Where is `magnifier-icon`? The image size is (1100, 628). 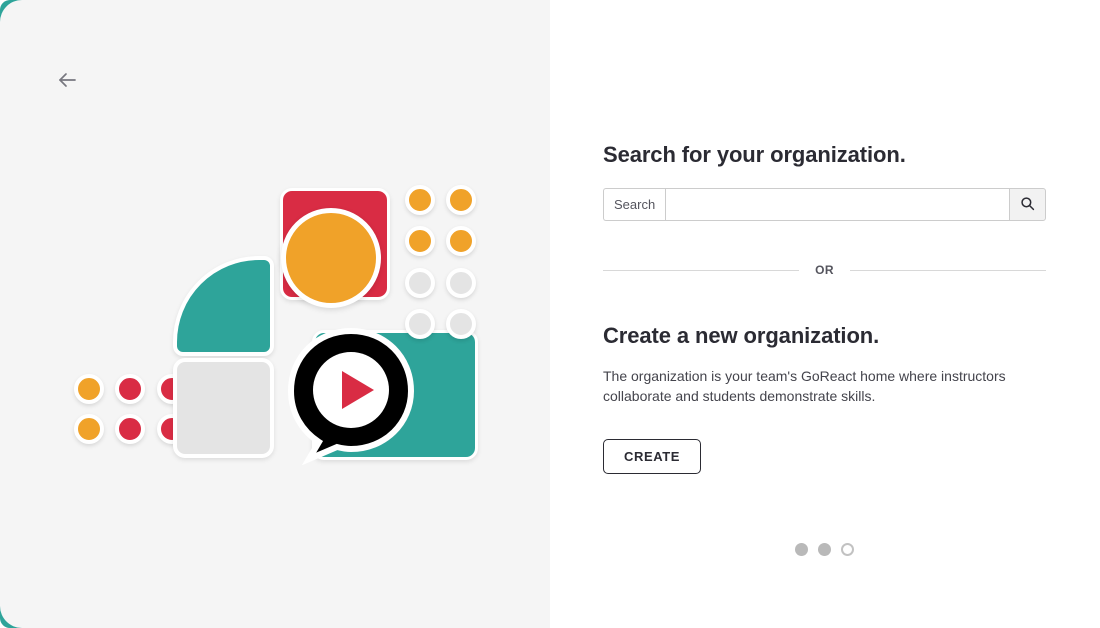 magnifier-icon is located at coordinates (1027, 205).